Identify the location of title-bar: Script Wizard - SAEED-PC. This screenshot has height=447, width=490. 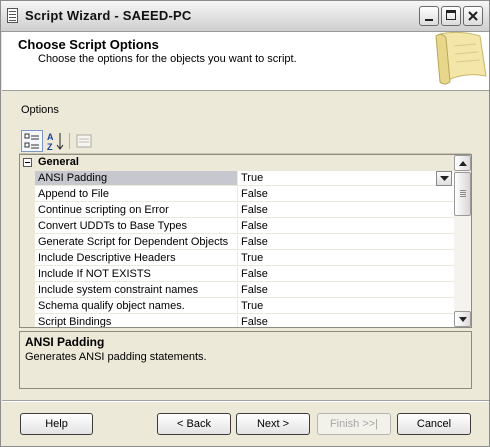
(245, 16).